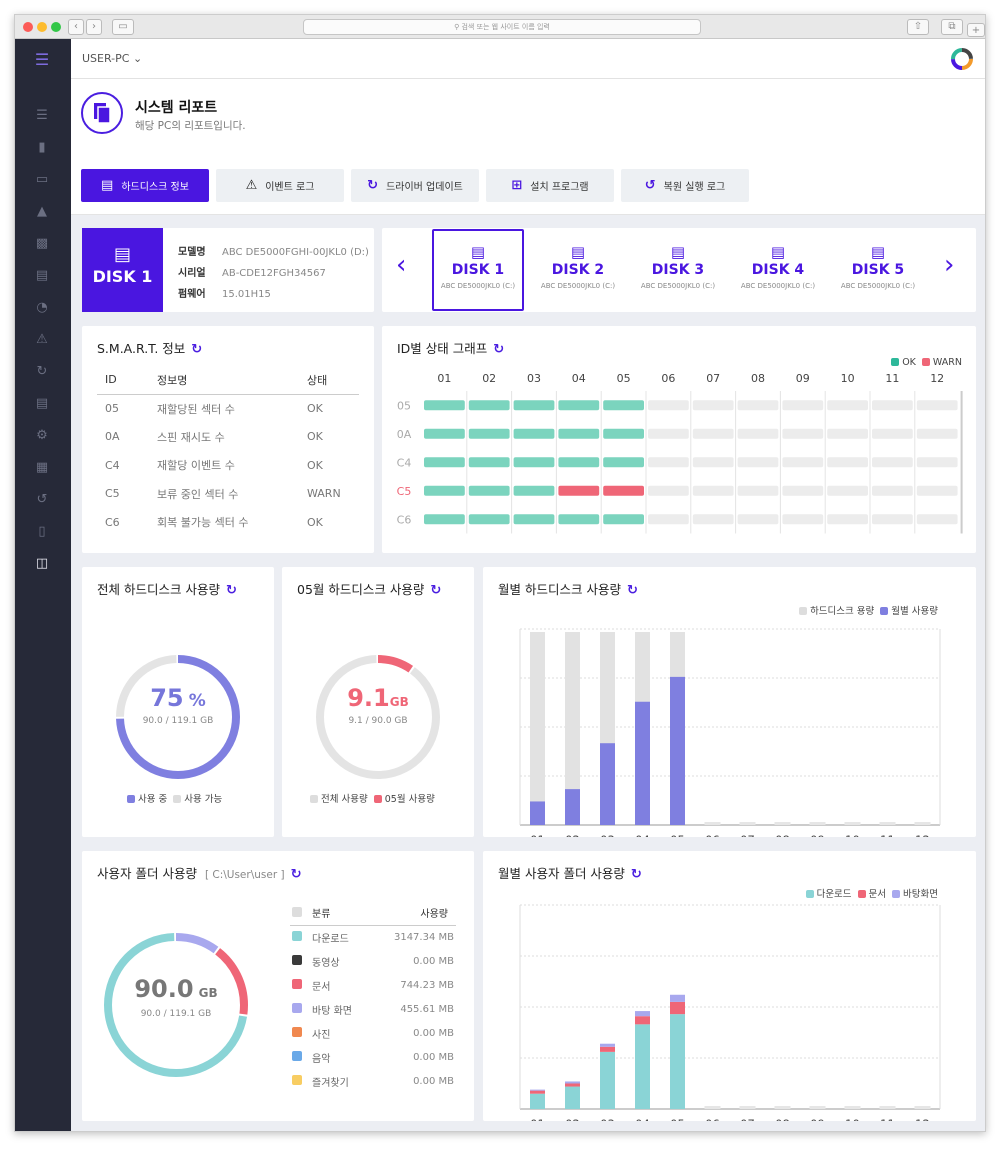  I want to click on chart-legend: 사용 중 사용 가능, so click(174, 798).